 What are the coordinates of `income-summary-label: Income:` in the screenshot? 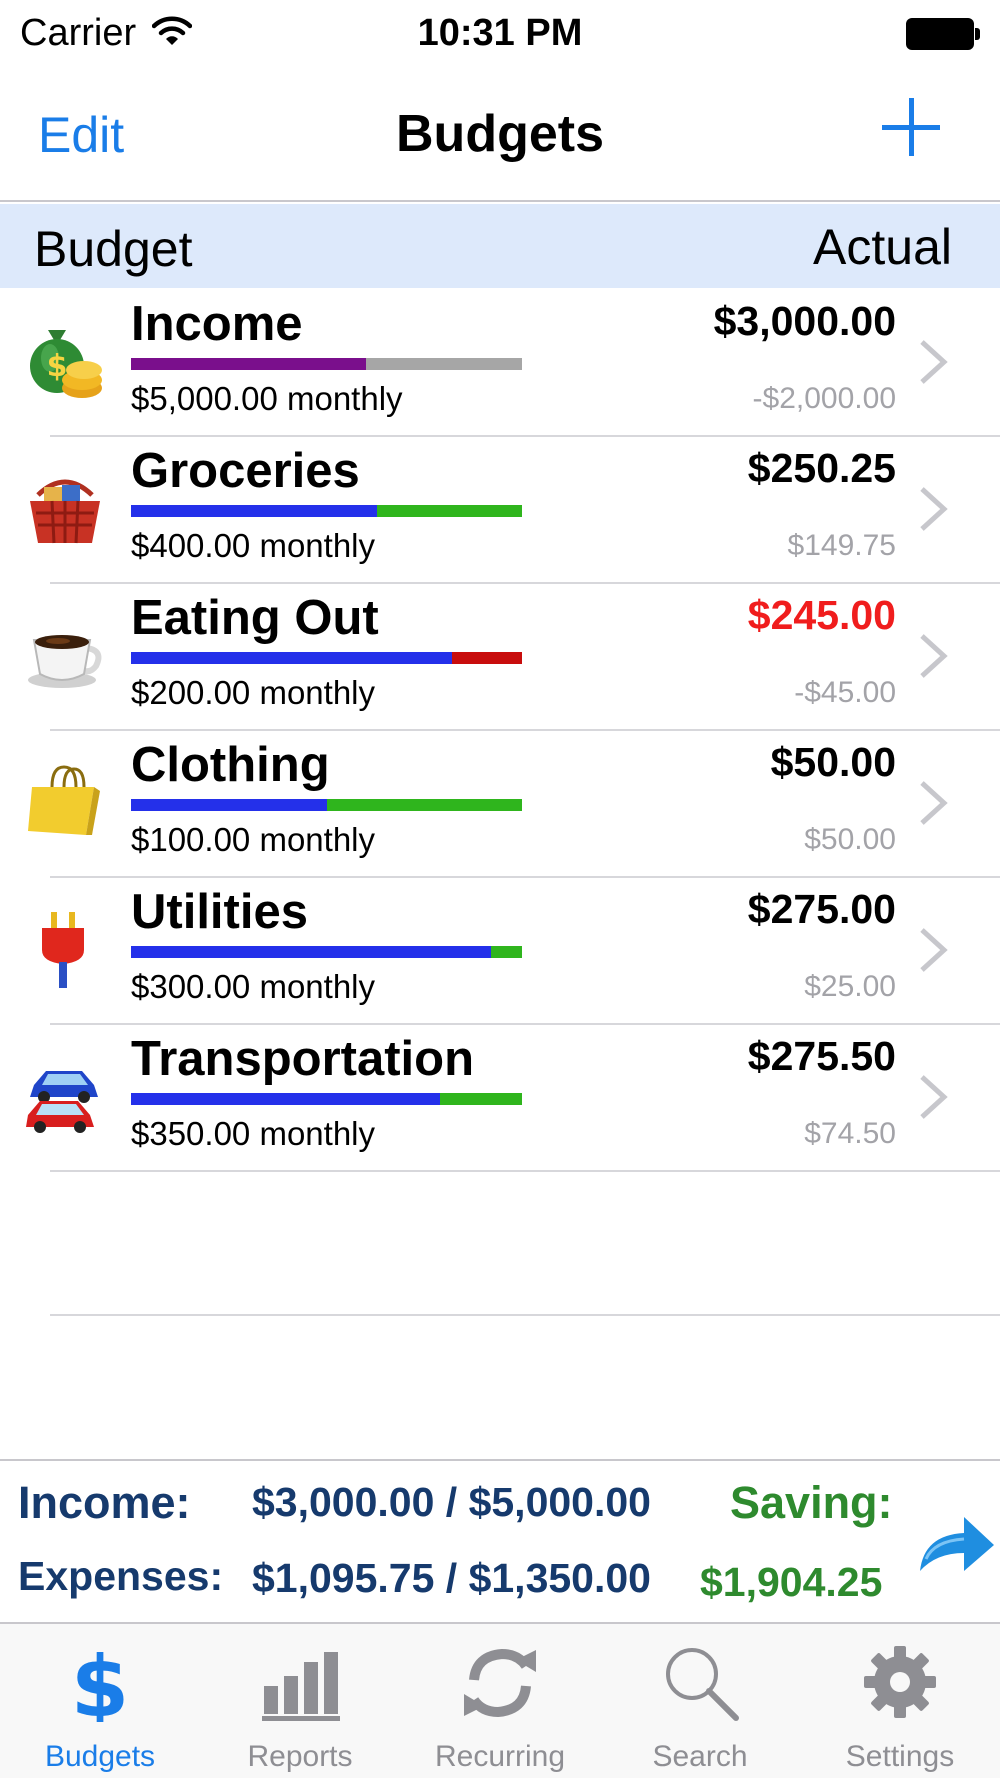 It's located at (104, 1502).